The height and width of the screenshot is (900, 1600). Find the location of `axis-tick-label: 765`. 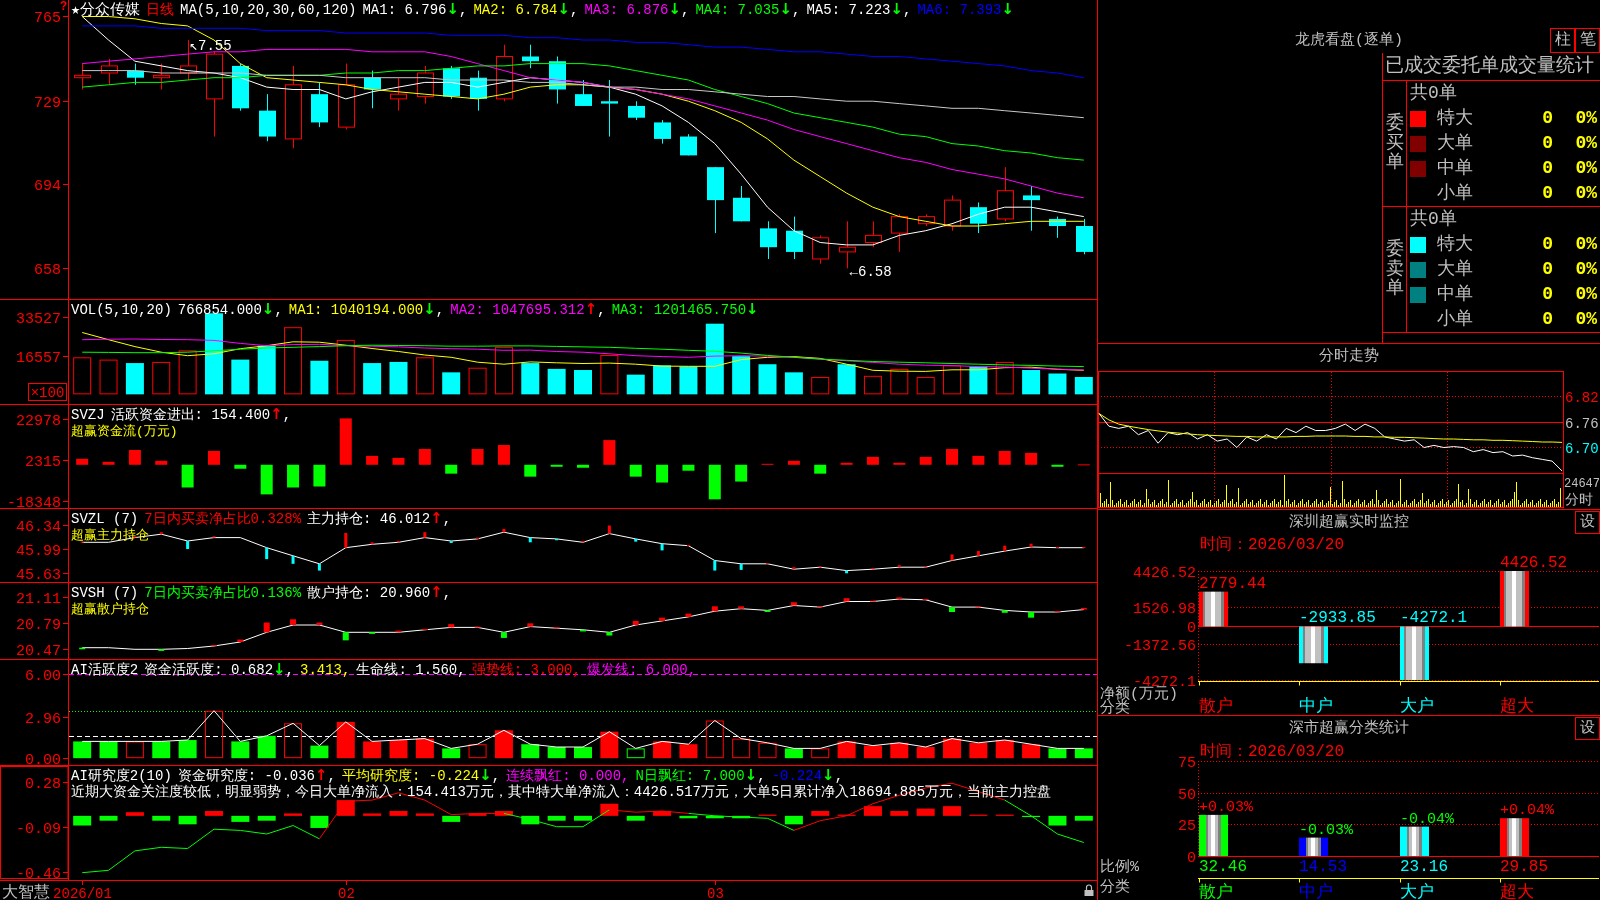

axis-tick-label: 765 is located at coordinates (47, 18).